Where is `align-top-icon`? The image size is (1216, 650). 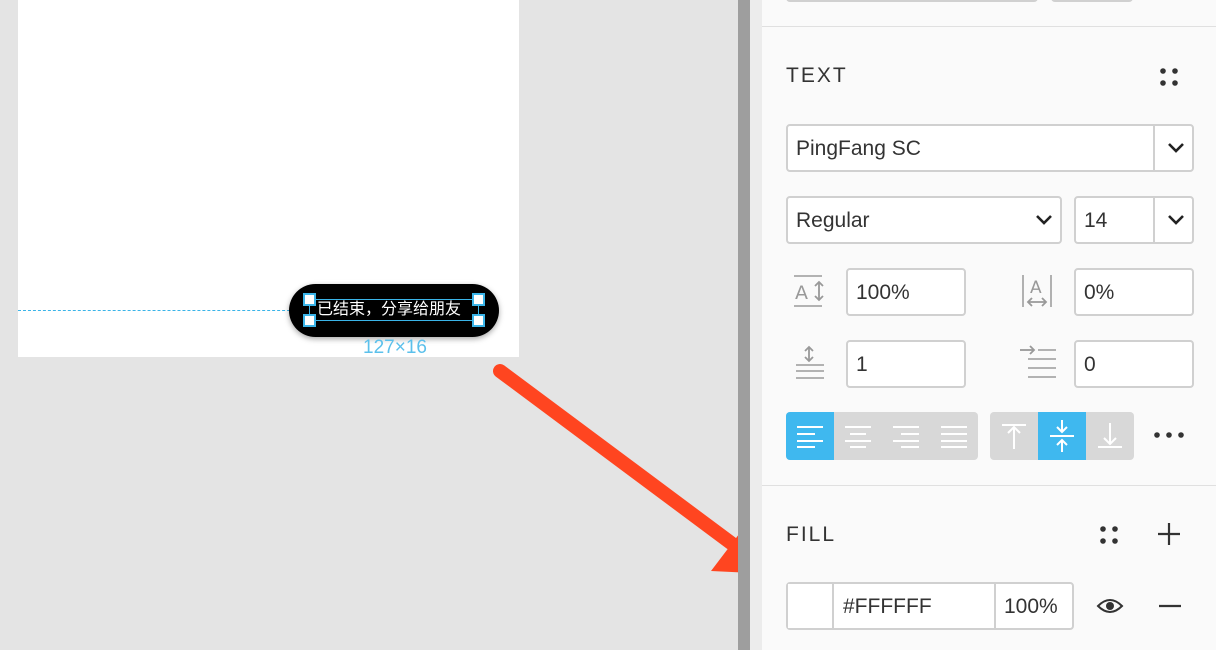 align-top-icon is located at coordinates (1014, 436).